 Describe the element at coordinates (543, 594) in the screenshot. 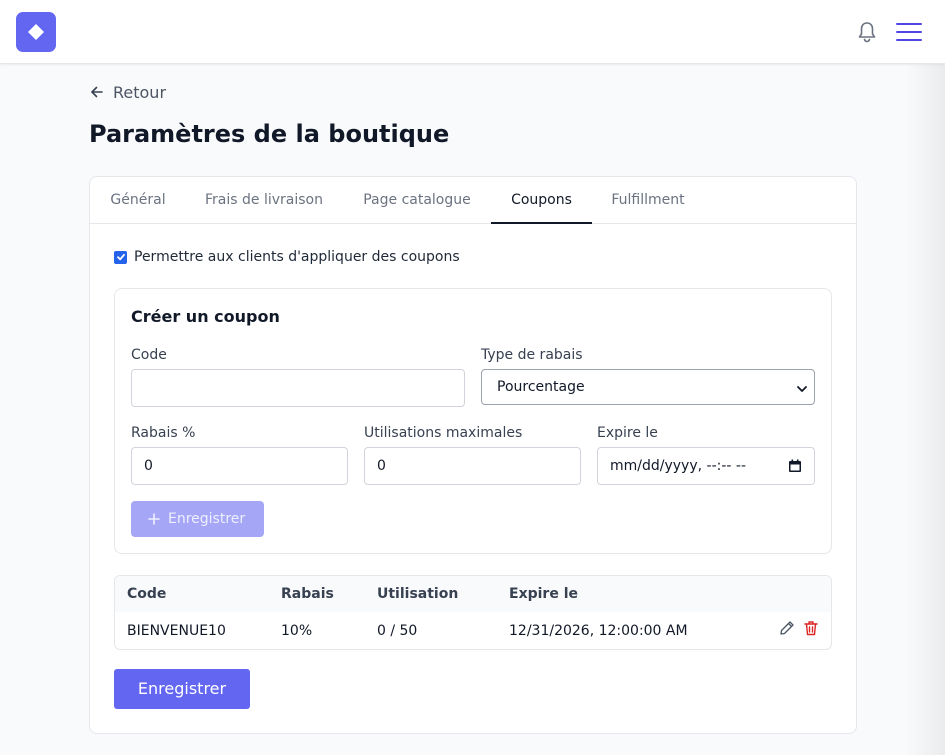

I see `header-expires: Expire le` at that location.